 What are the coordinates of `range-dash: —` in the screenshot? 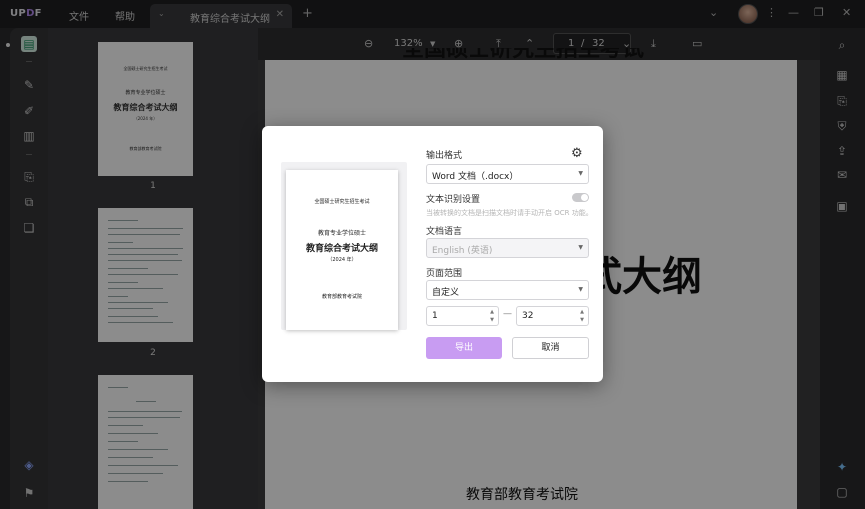 It's located at (507, 314).